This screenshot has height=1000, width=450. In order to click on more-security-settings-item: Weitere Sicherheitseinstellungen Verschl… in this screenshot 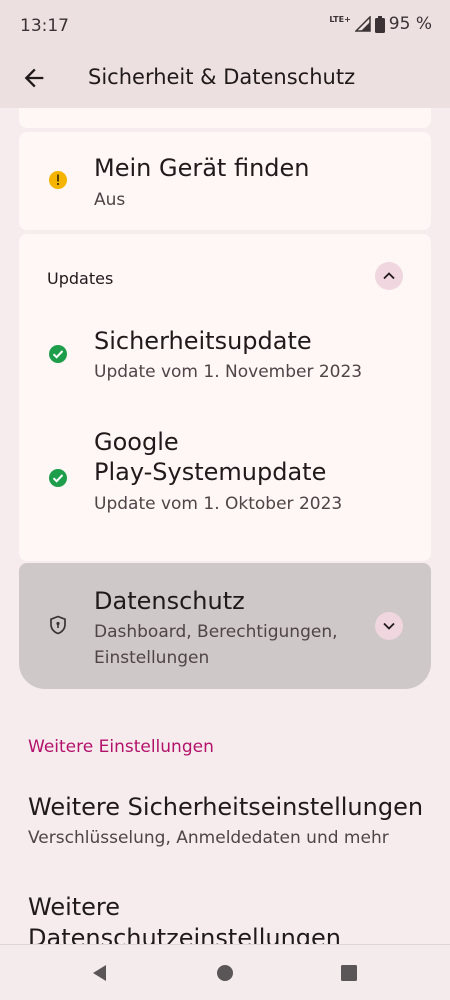, I will do `click(225, 823)`.